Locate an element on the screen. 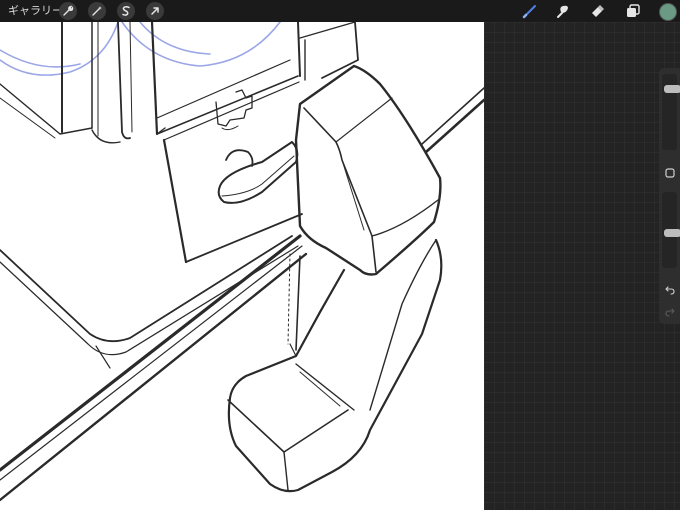 The image size is (680, 510). brush-size-slider is located at coordinates (671, 112).